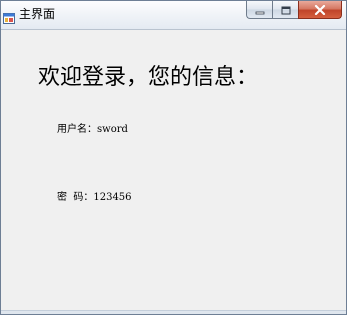 Image resolution: width=347 pixels, height=315 pixels. Describe the element at coordinates (112, 129) in the screenshot. I see `username-value: sword` at that location.